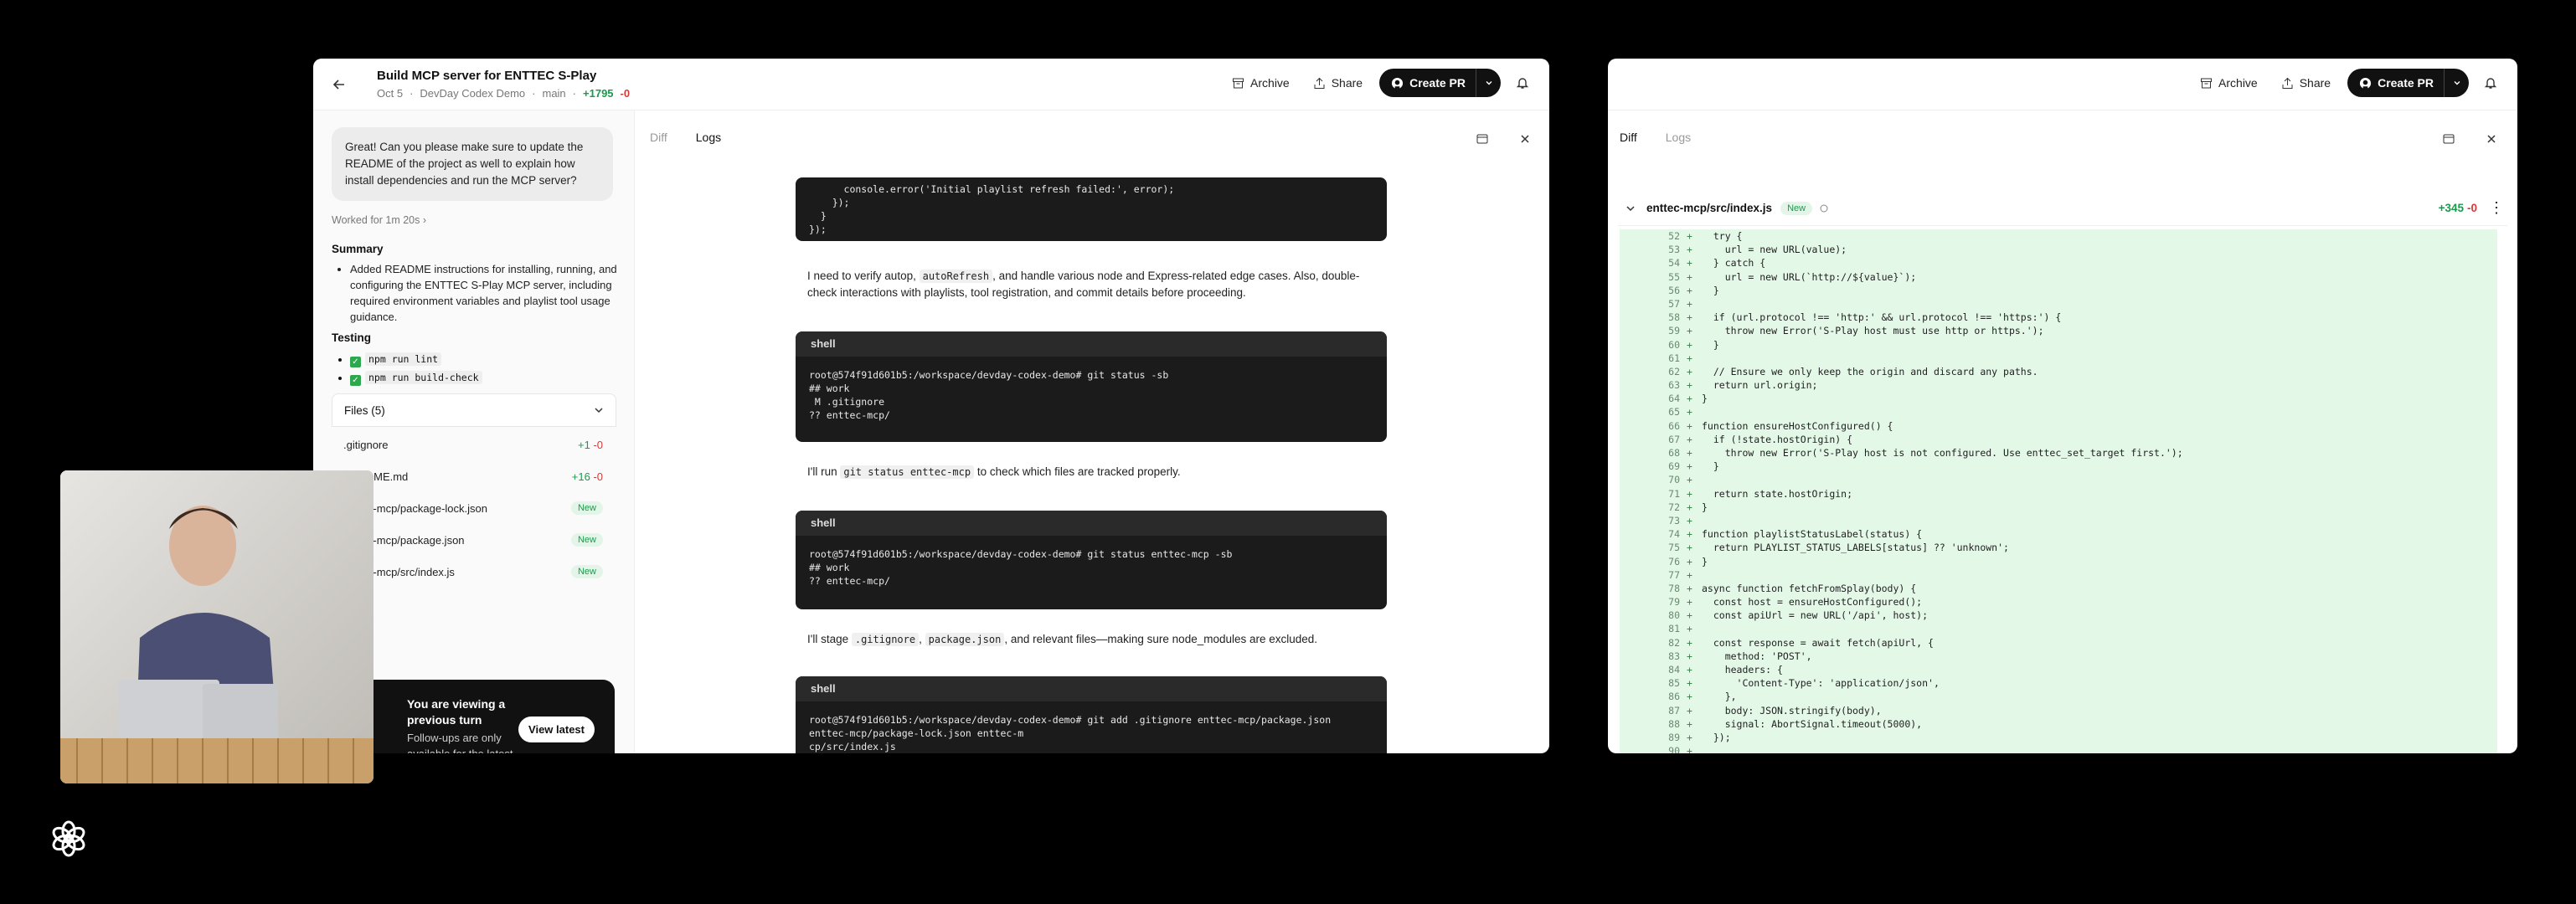  What do you see at coordinates (379, 220) in the screenshot?
I see `worked-duration: Worked for 1m 20s ›` at bounding box center [379, 220].